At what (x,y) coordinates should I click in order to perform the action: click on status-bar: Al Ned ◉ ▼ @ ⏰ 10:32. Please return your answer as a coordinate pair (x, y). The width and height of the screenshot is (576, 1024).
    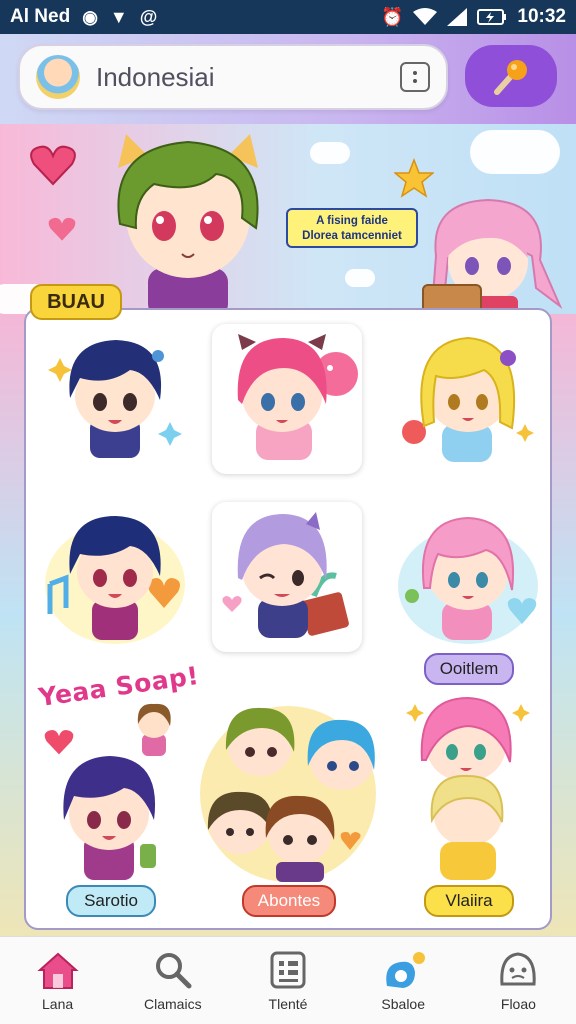
    Looking at the image, I should click on (288, 17).